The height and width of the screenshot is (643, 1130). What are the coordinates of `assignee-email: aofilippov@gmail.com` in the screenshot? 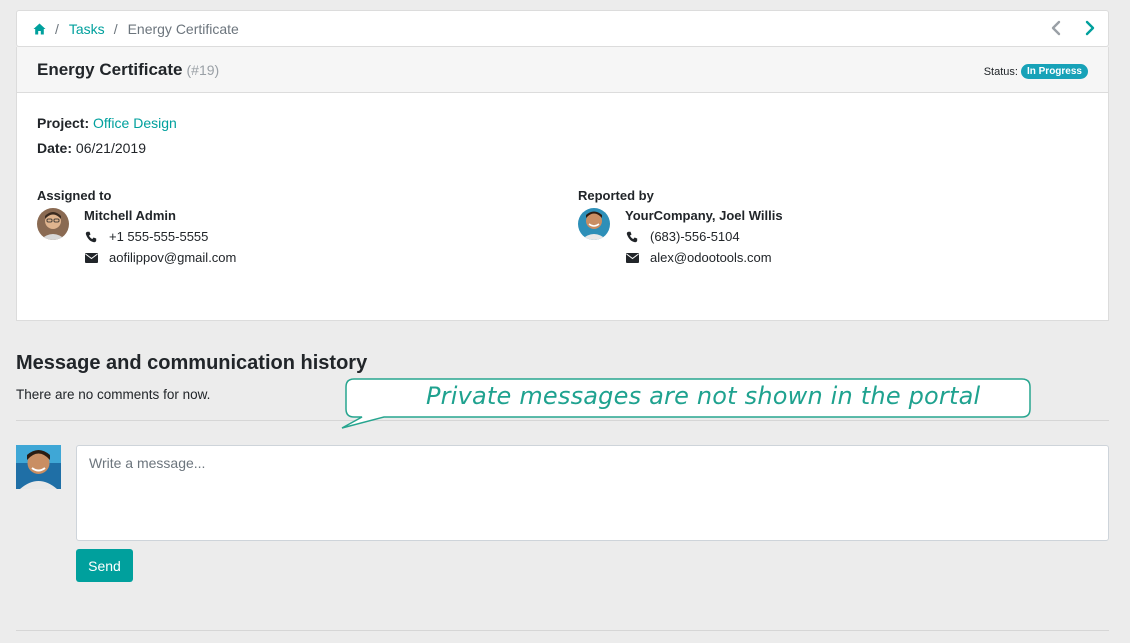 It's located at (173, 257).